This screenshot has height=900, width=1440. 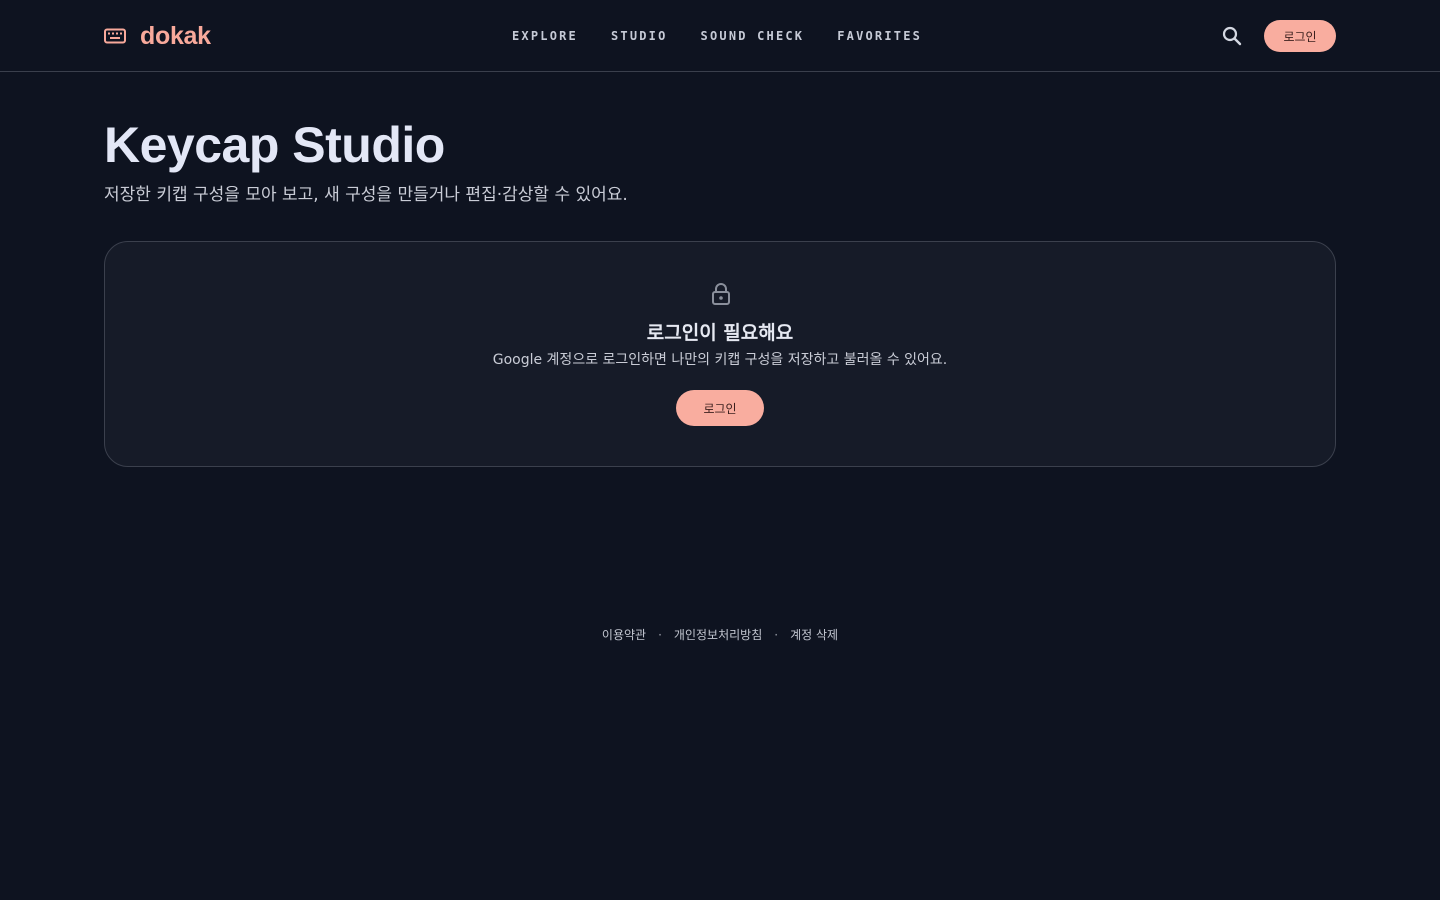 I want to click on page-title: Keycap Studio, so click(x=274, y=145).